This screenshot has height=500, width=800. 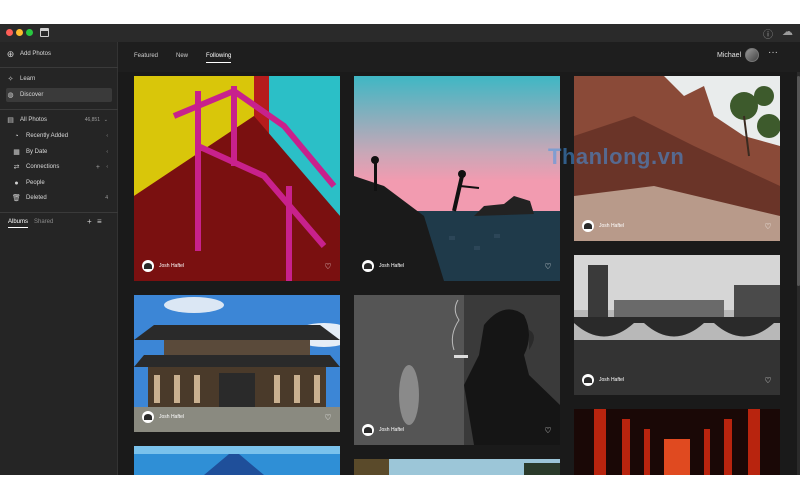 I want to click on sunset-photo, so click(x=457, y=178).